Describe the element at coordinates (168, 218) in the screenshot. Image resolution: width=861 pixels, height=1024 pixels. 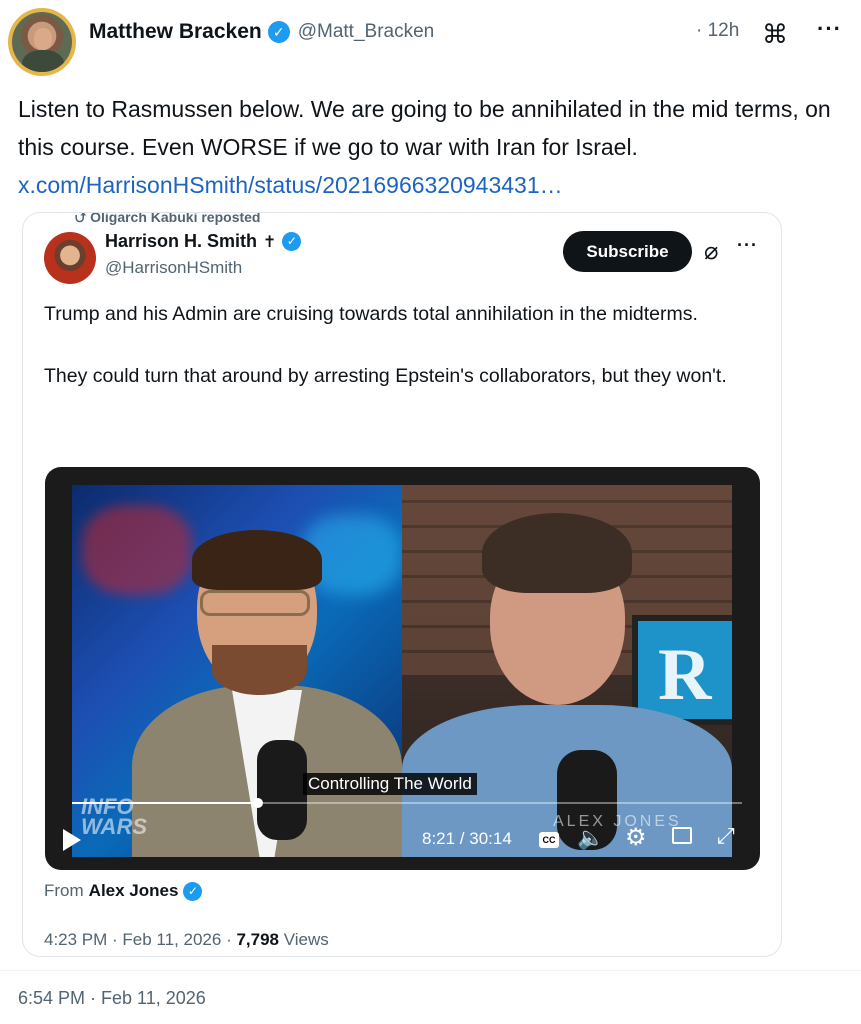
I see `repost-label: ⮍ Oligarch Kabuki reposted` at that location.